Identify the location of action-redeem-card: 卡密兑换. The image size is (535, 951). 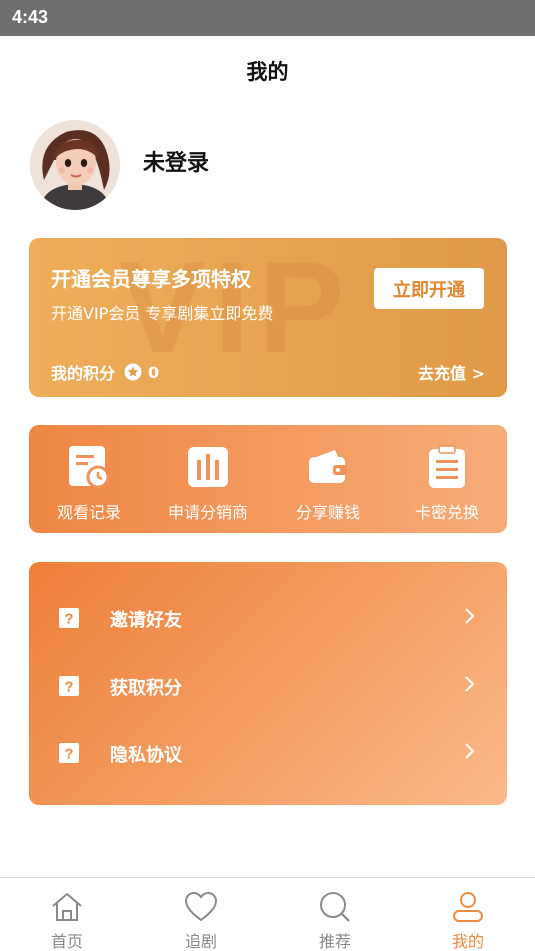
(447, 479).